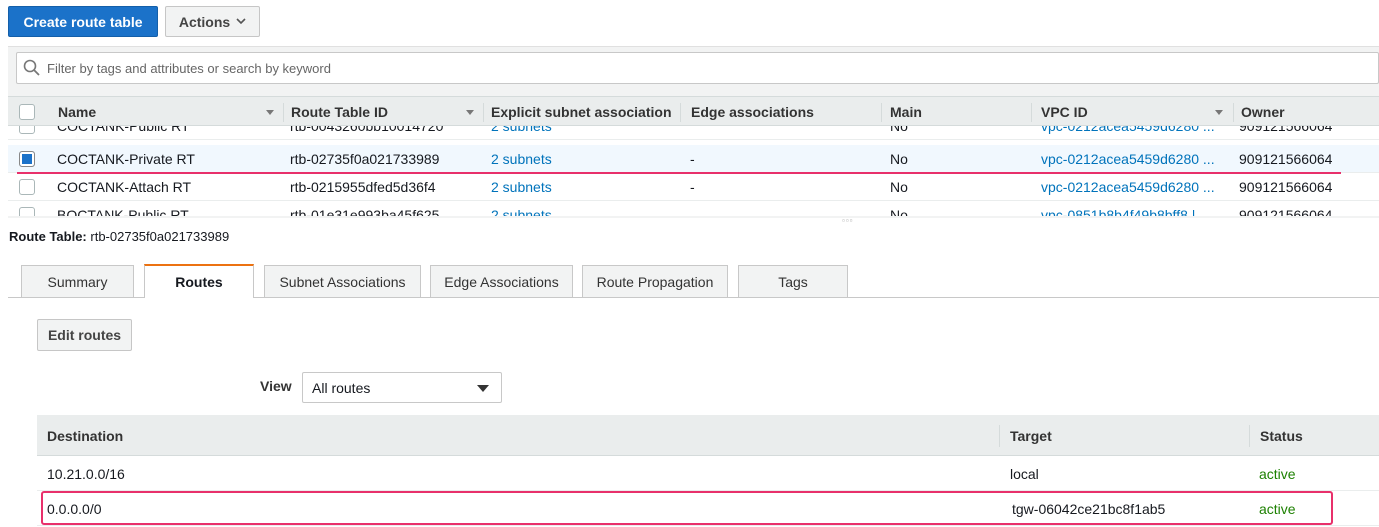  Describe the element at coordinates (241, 21) in the screenshot. I see `chevron-down-icon` at that location.